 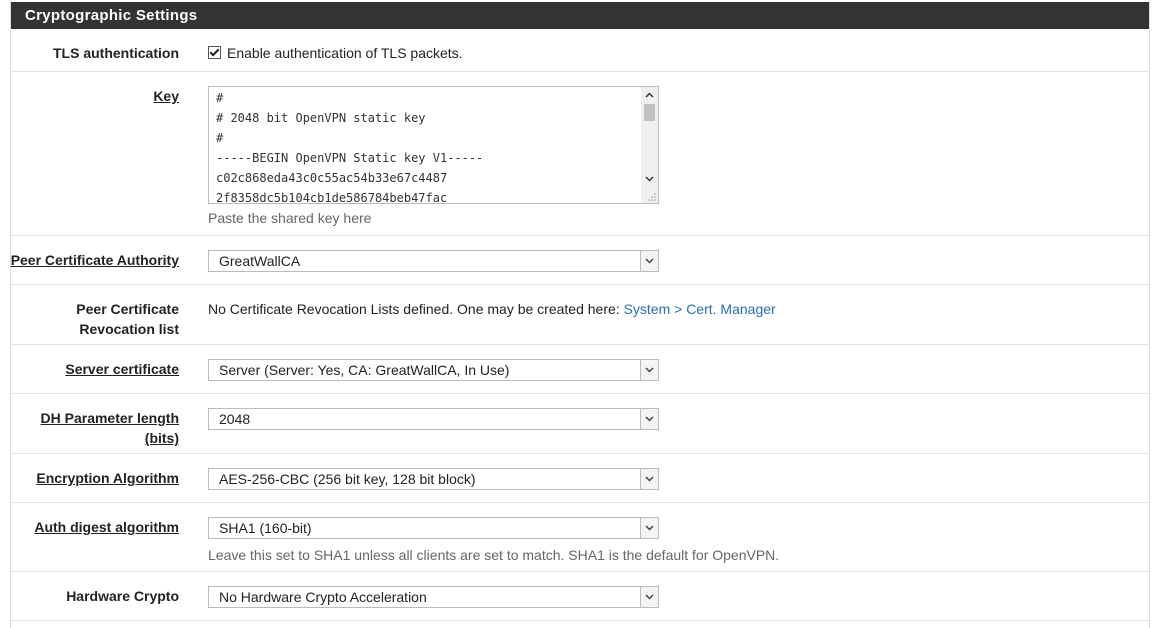 What do you see at coordinates (122, 369) in the screenshot?
I see `server-certificate-label: Server certificate` at bounding box center [122, 369].